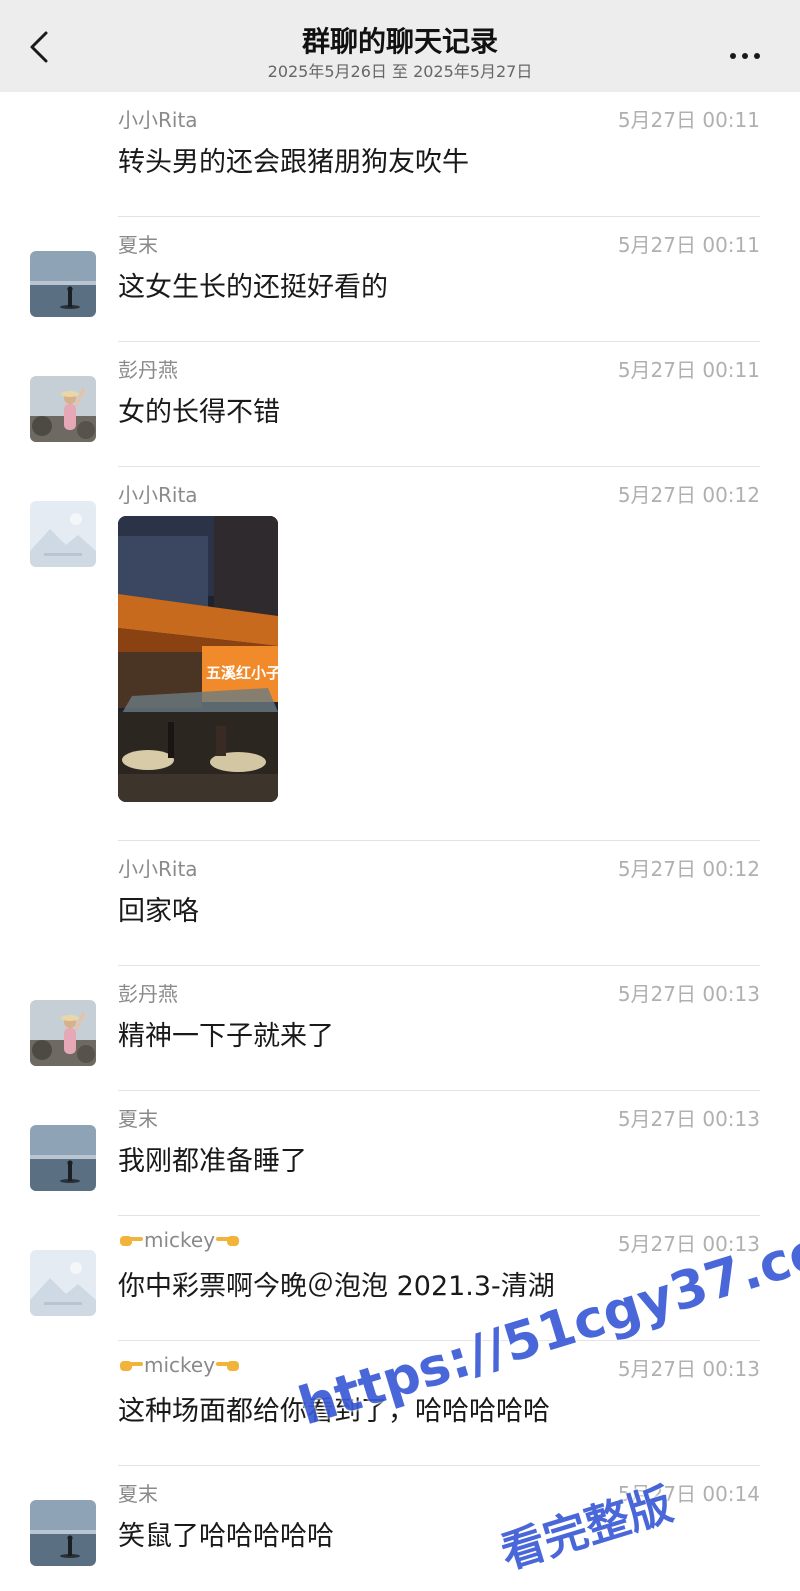 This screenshot has width=800, height=1591. I want to click on message-text: 笑鼠了哈哈哈哈哈, so click(226, 1536).